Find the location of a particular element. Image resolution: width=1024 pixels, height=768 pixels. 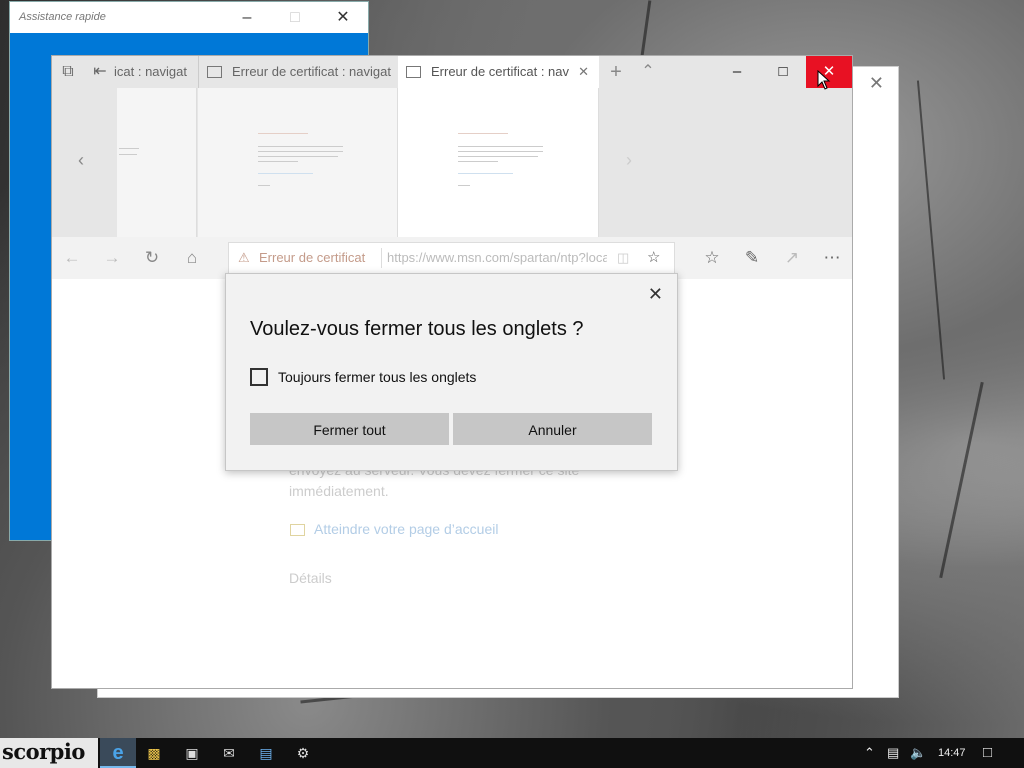

home-page-link: Atteindre votre page d’accueil is located at coordinates (406, 529).